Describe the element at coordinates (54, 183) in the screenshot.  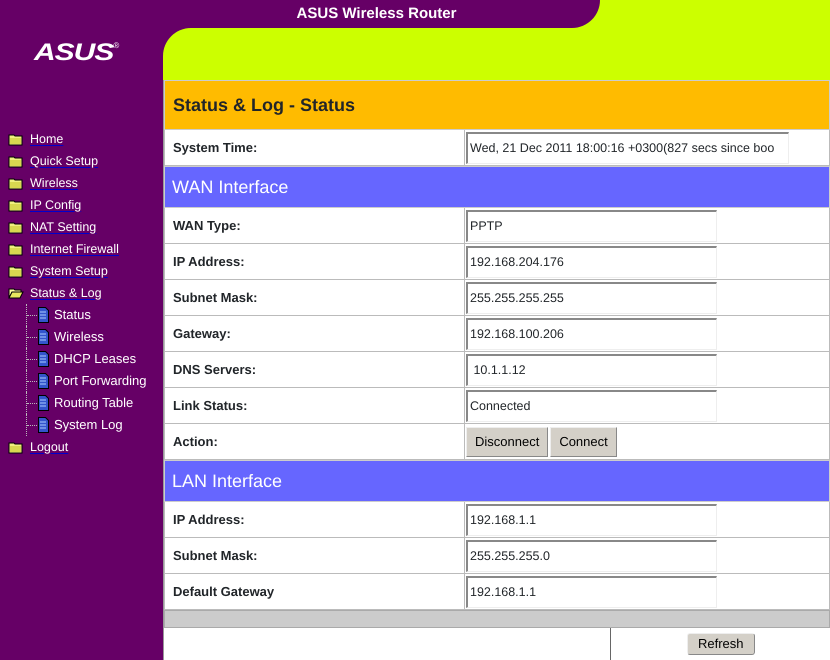
I see `nav-link: Wireless` at that location.